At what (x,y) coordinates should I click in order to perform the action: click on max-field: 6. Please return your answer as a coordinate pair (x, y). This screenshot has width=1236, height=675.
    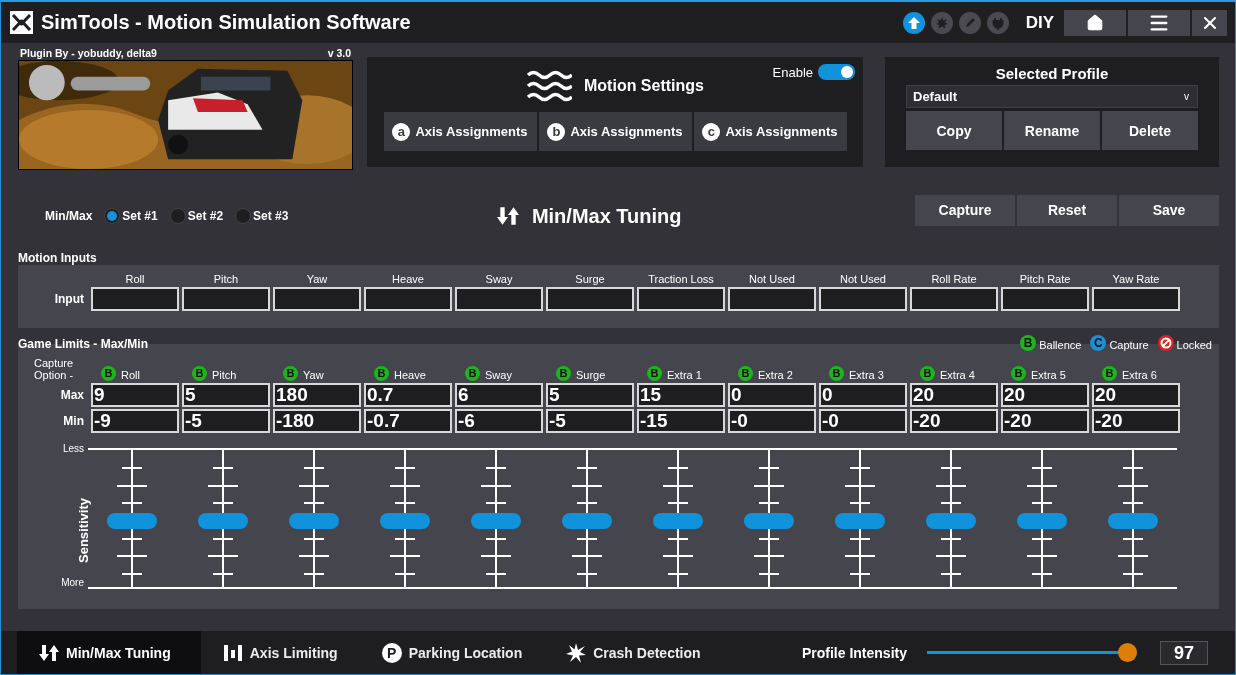
    Looking at the image, I should click on (499, 395).